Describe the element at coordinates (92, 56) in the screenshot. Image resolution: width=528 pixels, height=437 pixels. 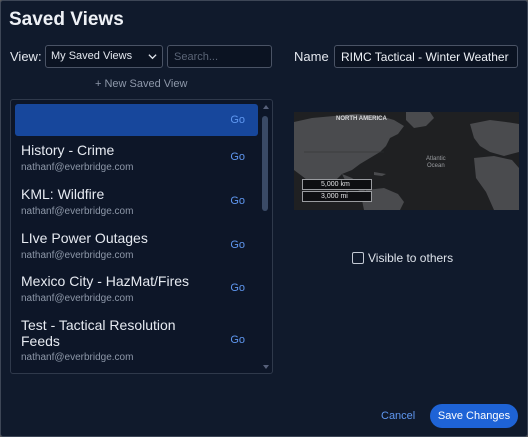
I see `view-select-value: My Saved Views` at that location.